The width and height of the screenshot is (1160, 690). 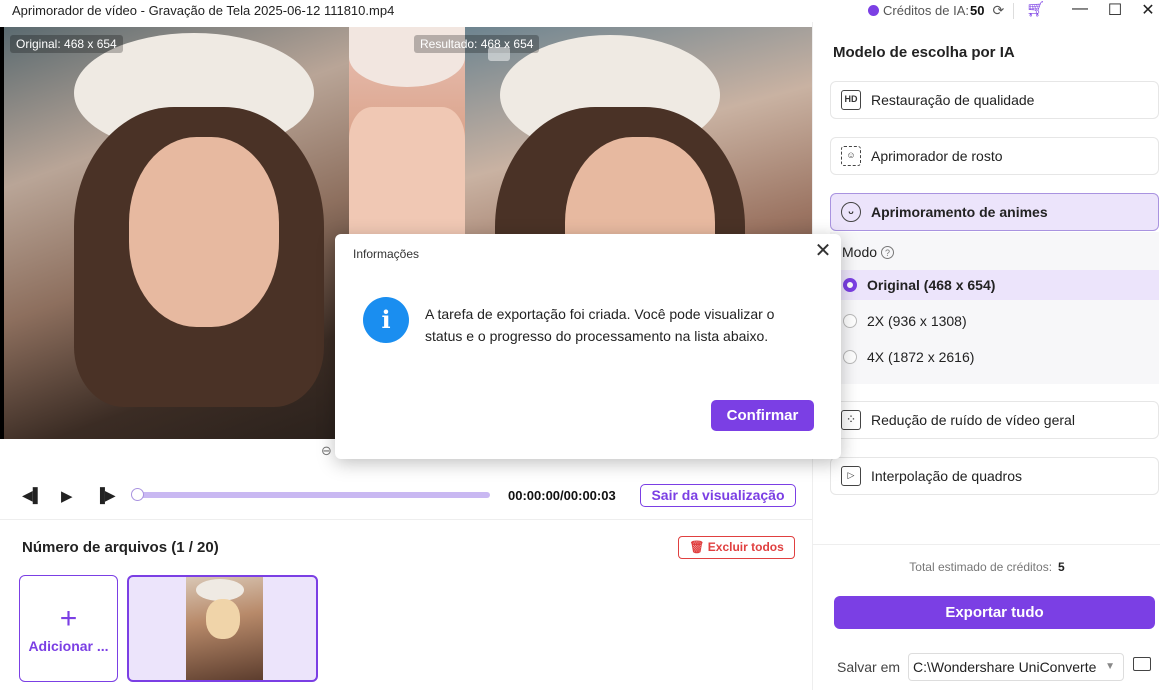 I want to click on option-quality-restoration: HD Restauração de qualidade, so click(x=994, y=100).